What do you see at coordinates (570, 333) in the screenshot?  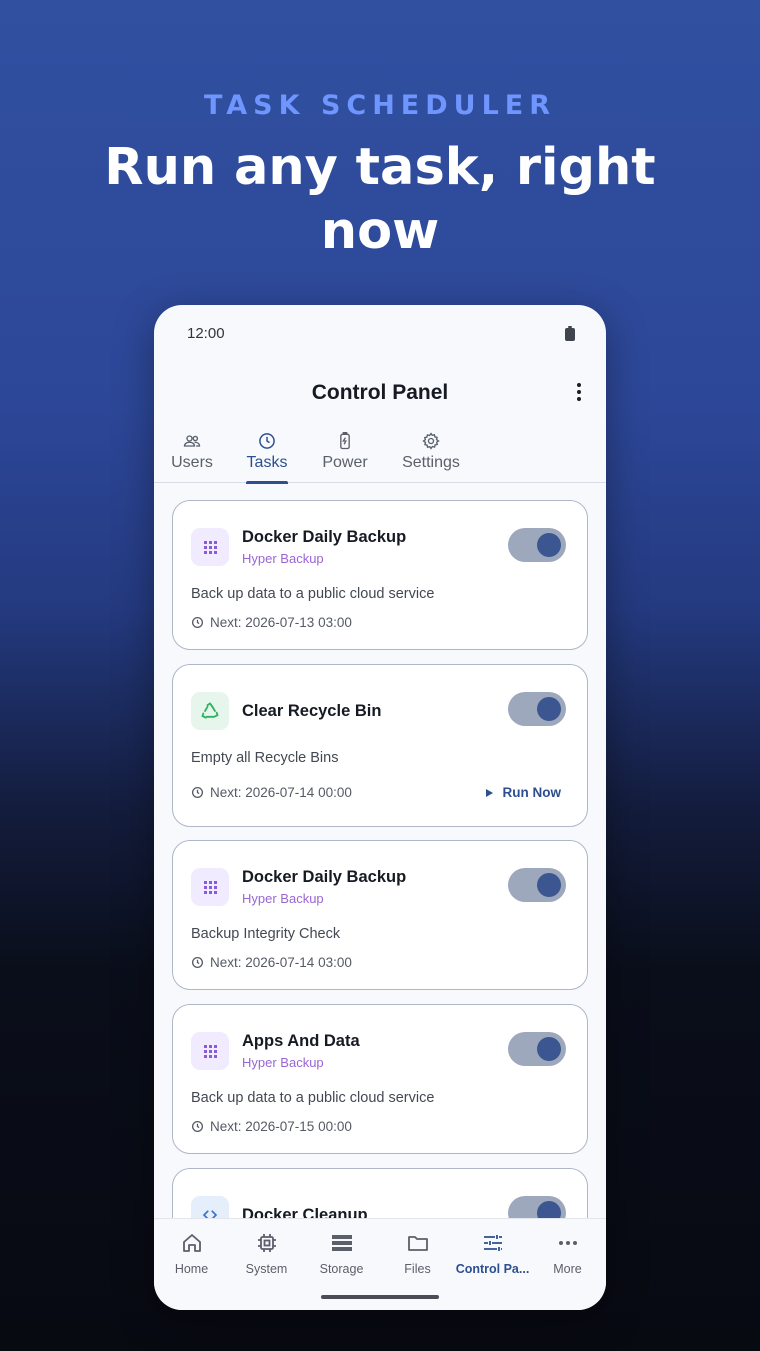 I see `battery-icon` at bounding box center [570, 333].